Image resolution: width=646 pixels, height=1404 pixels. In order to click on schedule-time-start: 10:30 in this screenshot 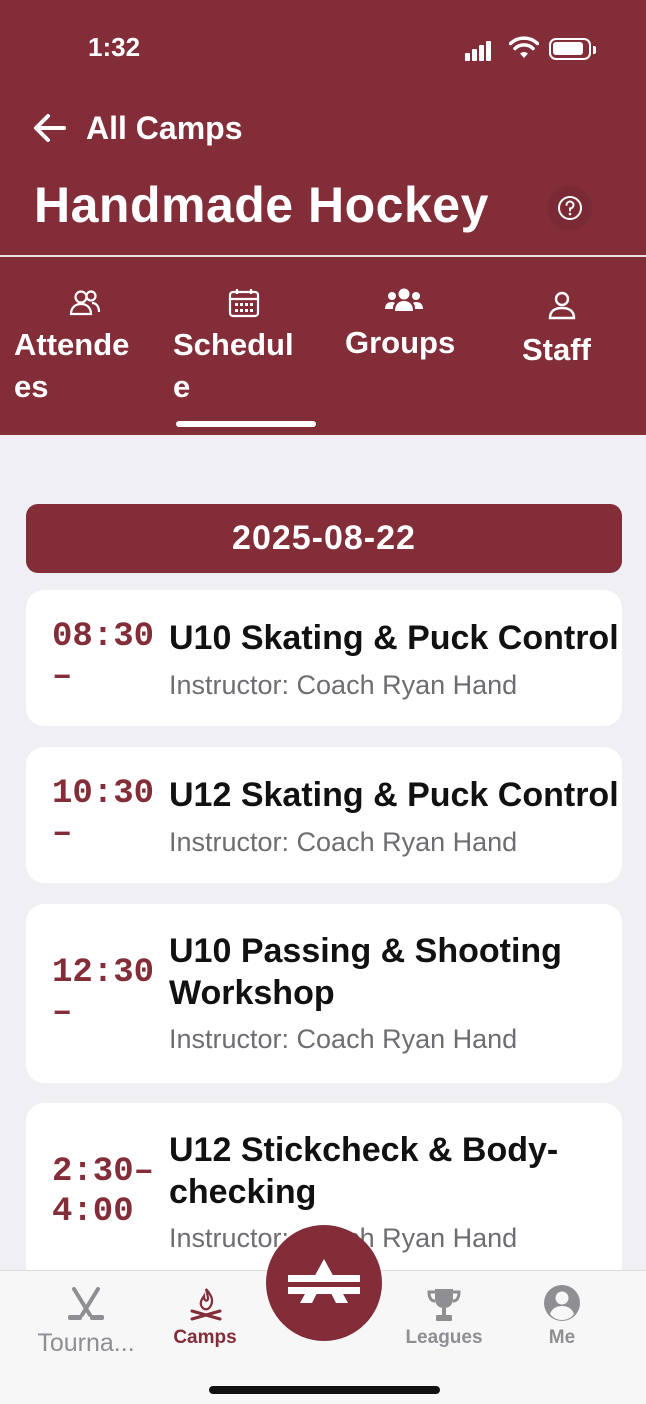, I will do `click(103, 794)`.